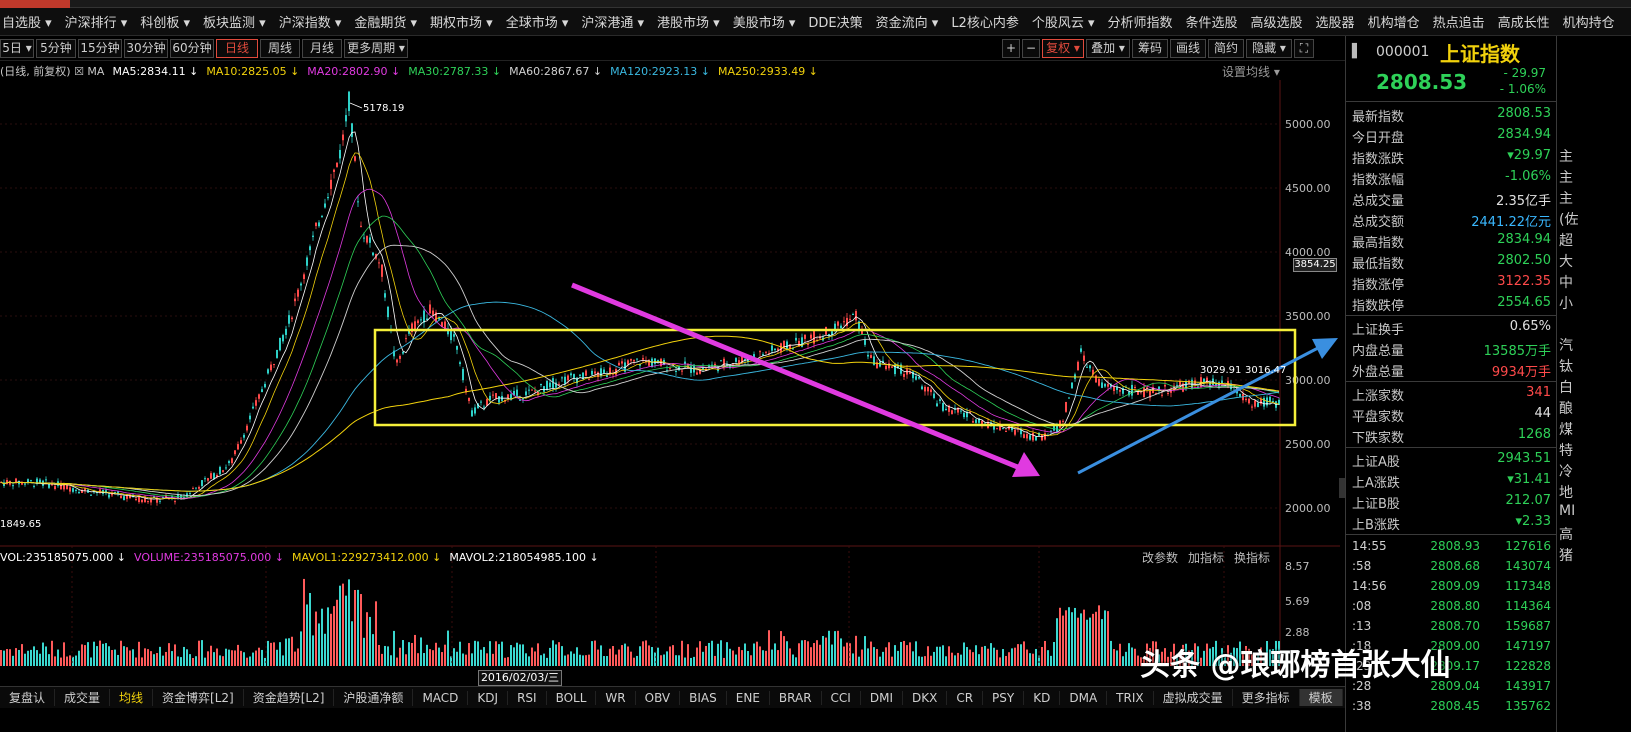  What do you see at coordinates (1068, 21) in the screenshot?
I see `menu-item: 个股风云 ▾` at bounding box center [1068, 21].